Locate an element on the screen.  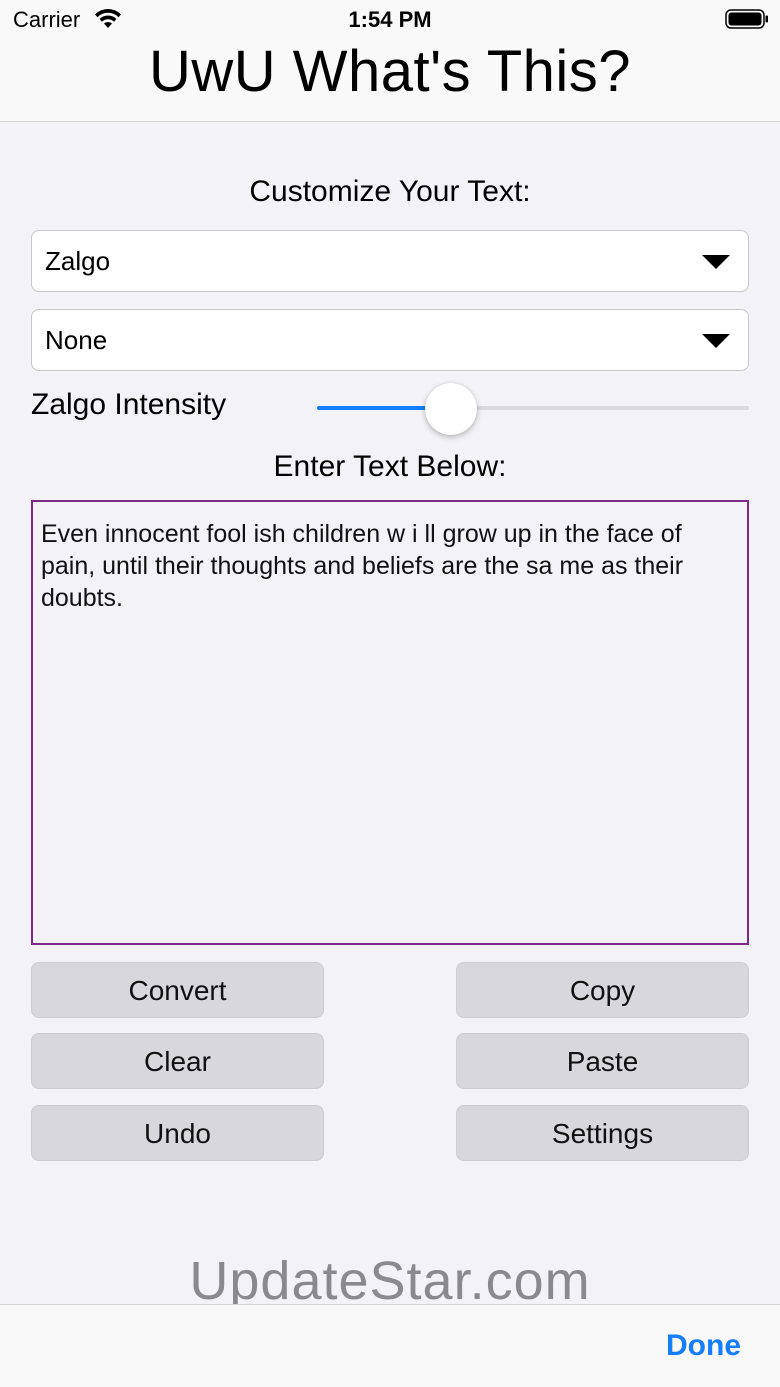
battery-icon is located at coordinates (746, 19).